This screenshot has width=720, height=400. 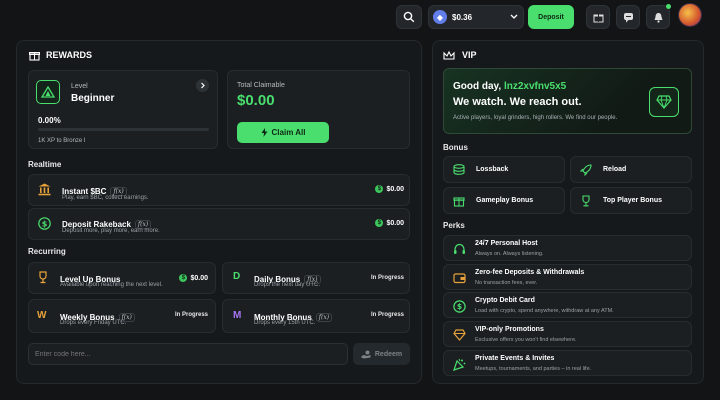 I want to click on level-value: Beginner, so click(x=93, y=98).